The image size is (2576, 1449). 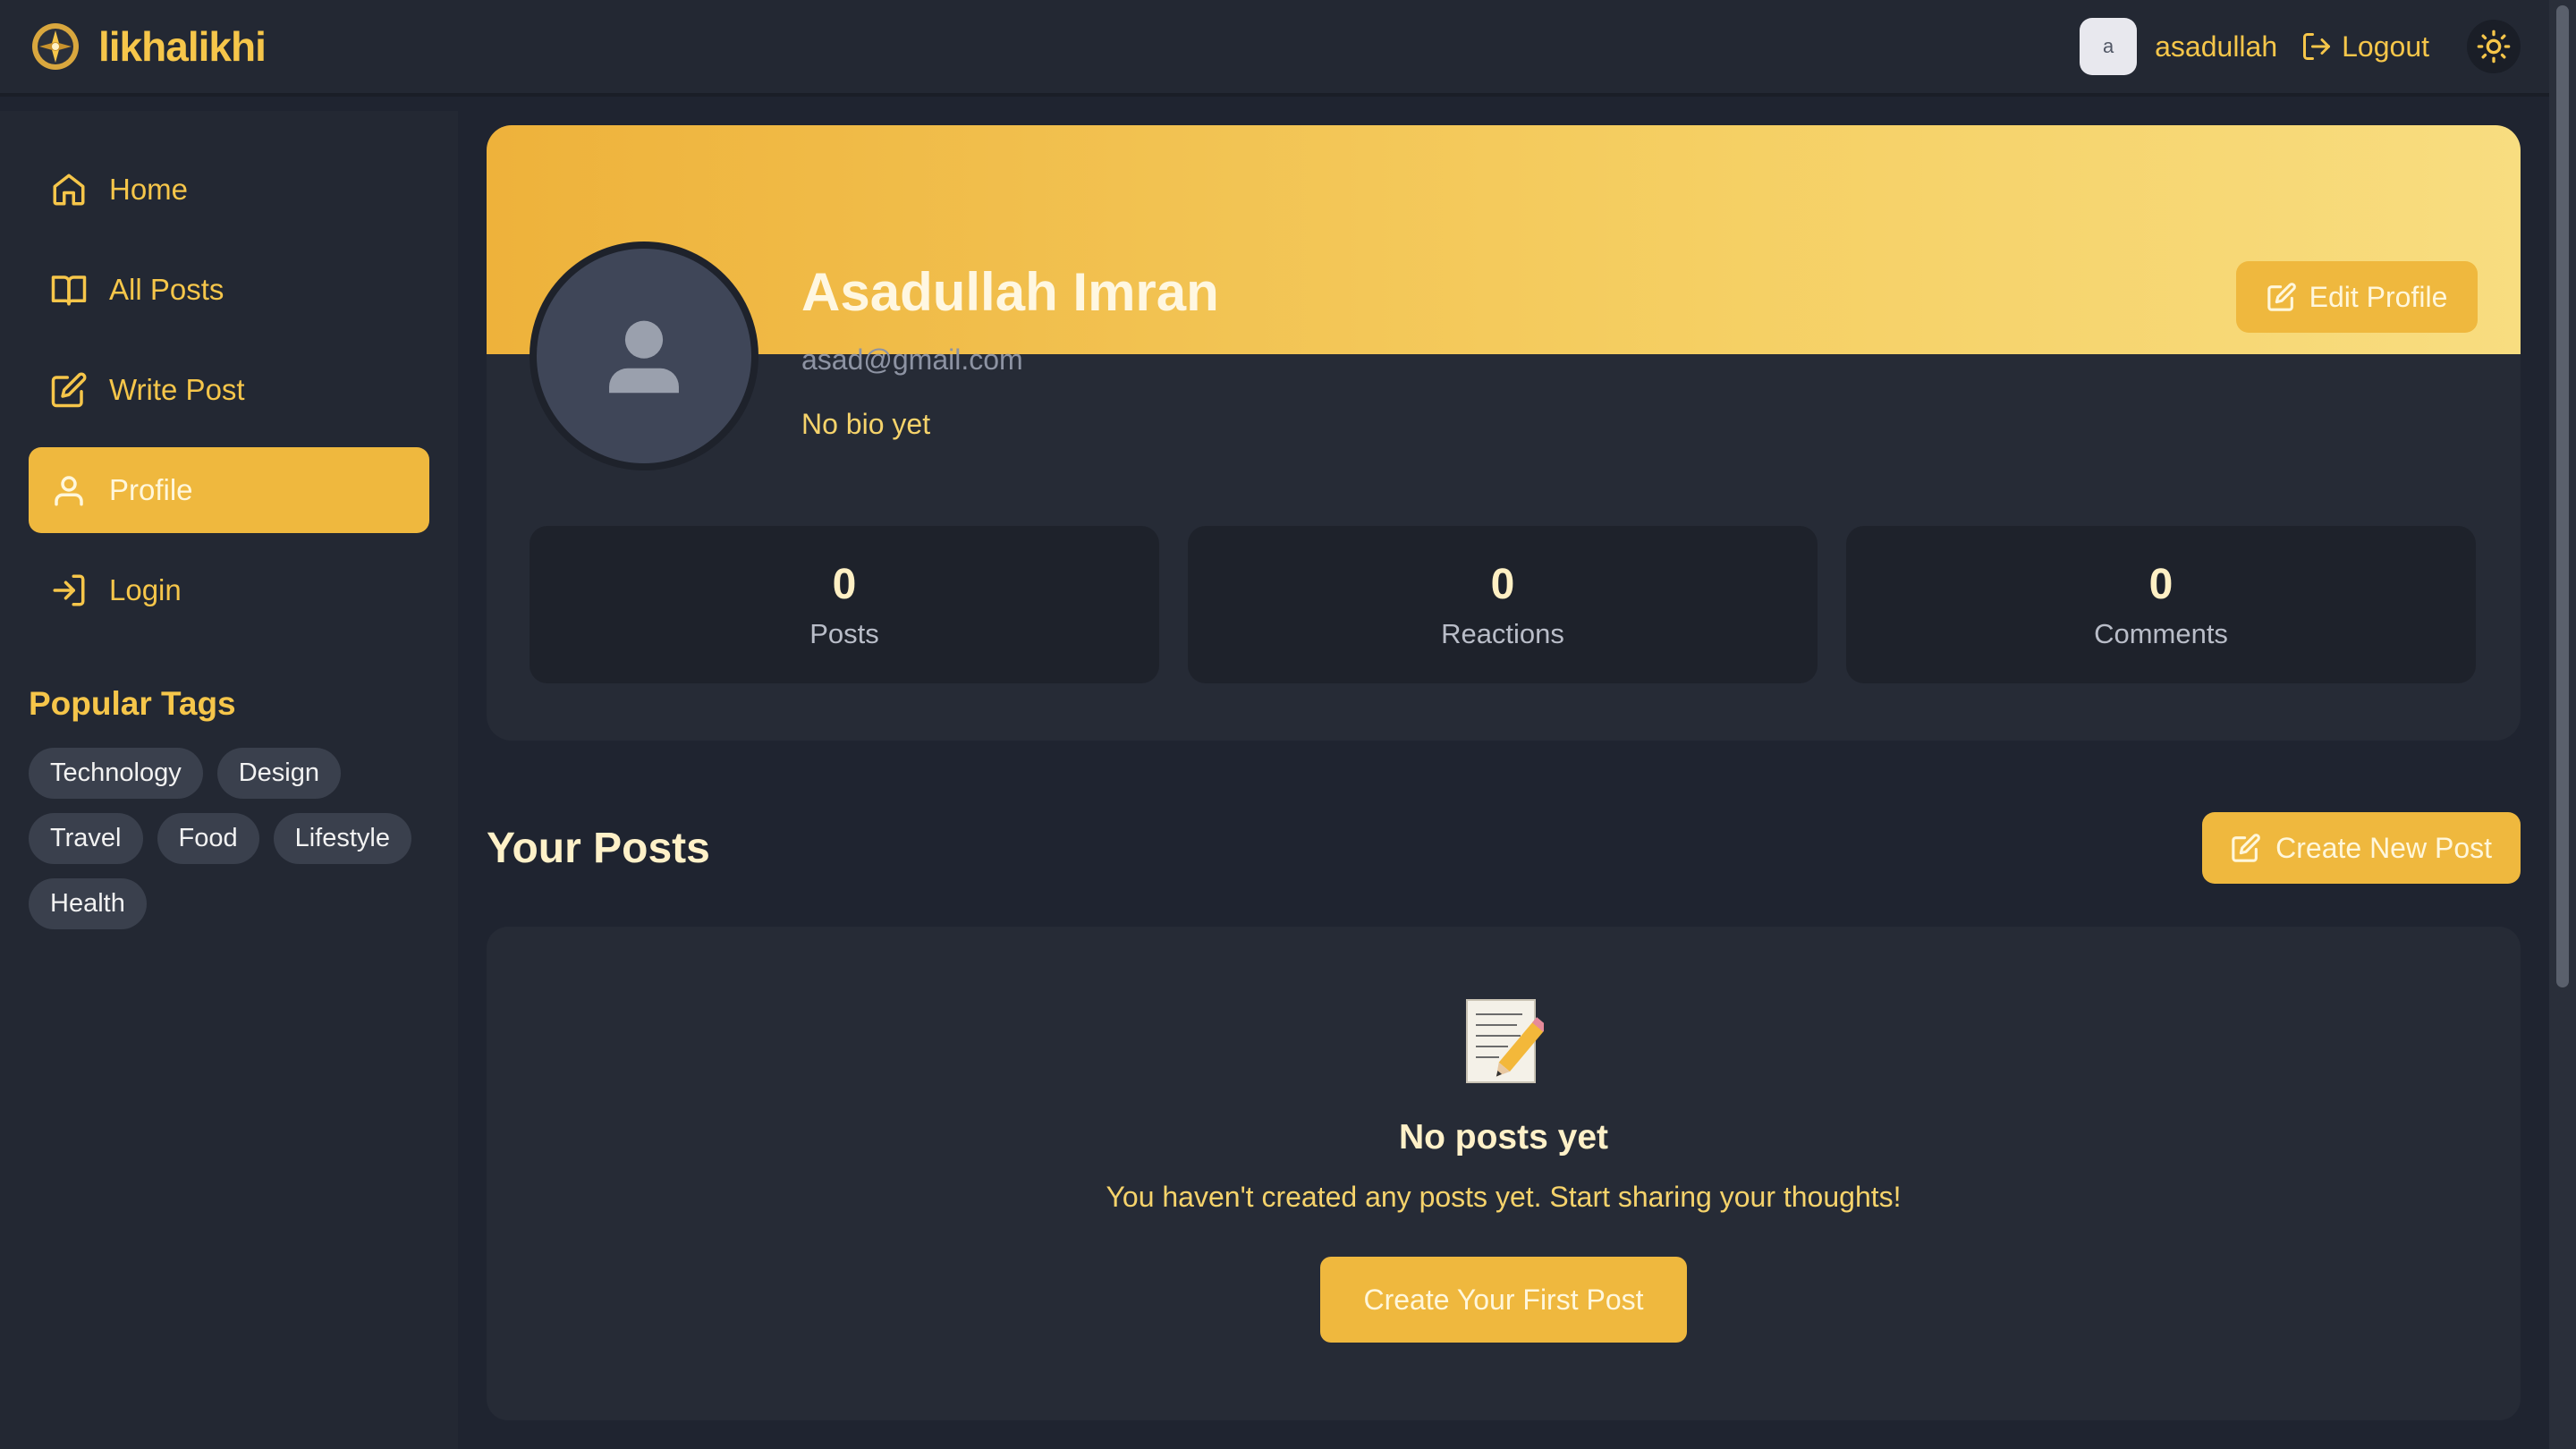 I want to click on sidebar-item-label: All Posts, so click(x=167, y=289).